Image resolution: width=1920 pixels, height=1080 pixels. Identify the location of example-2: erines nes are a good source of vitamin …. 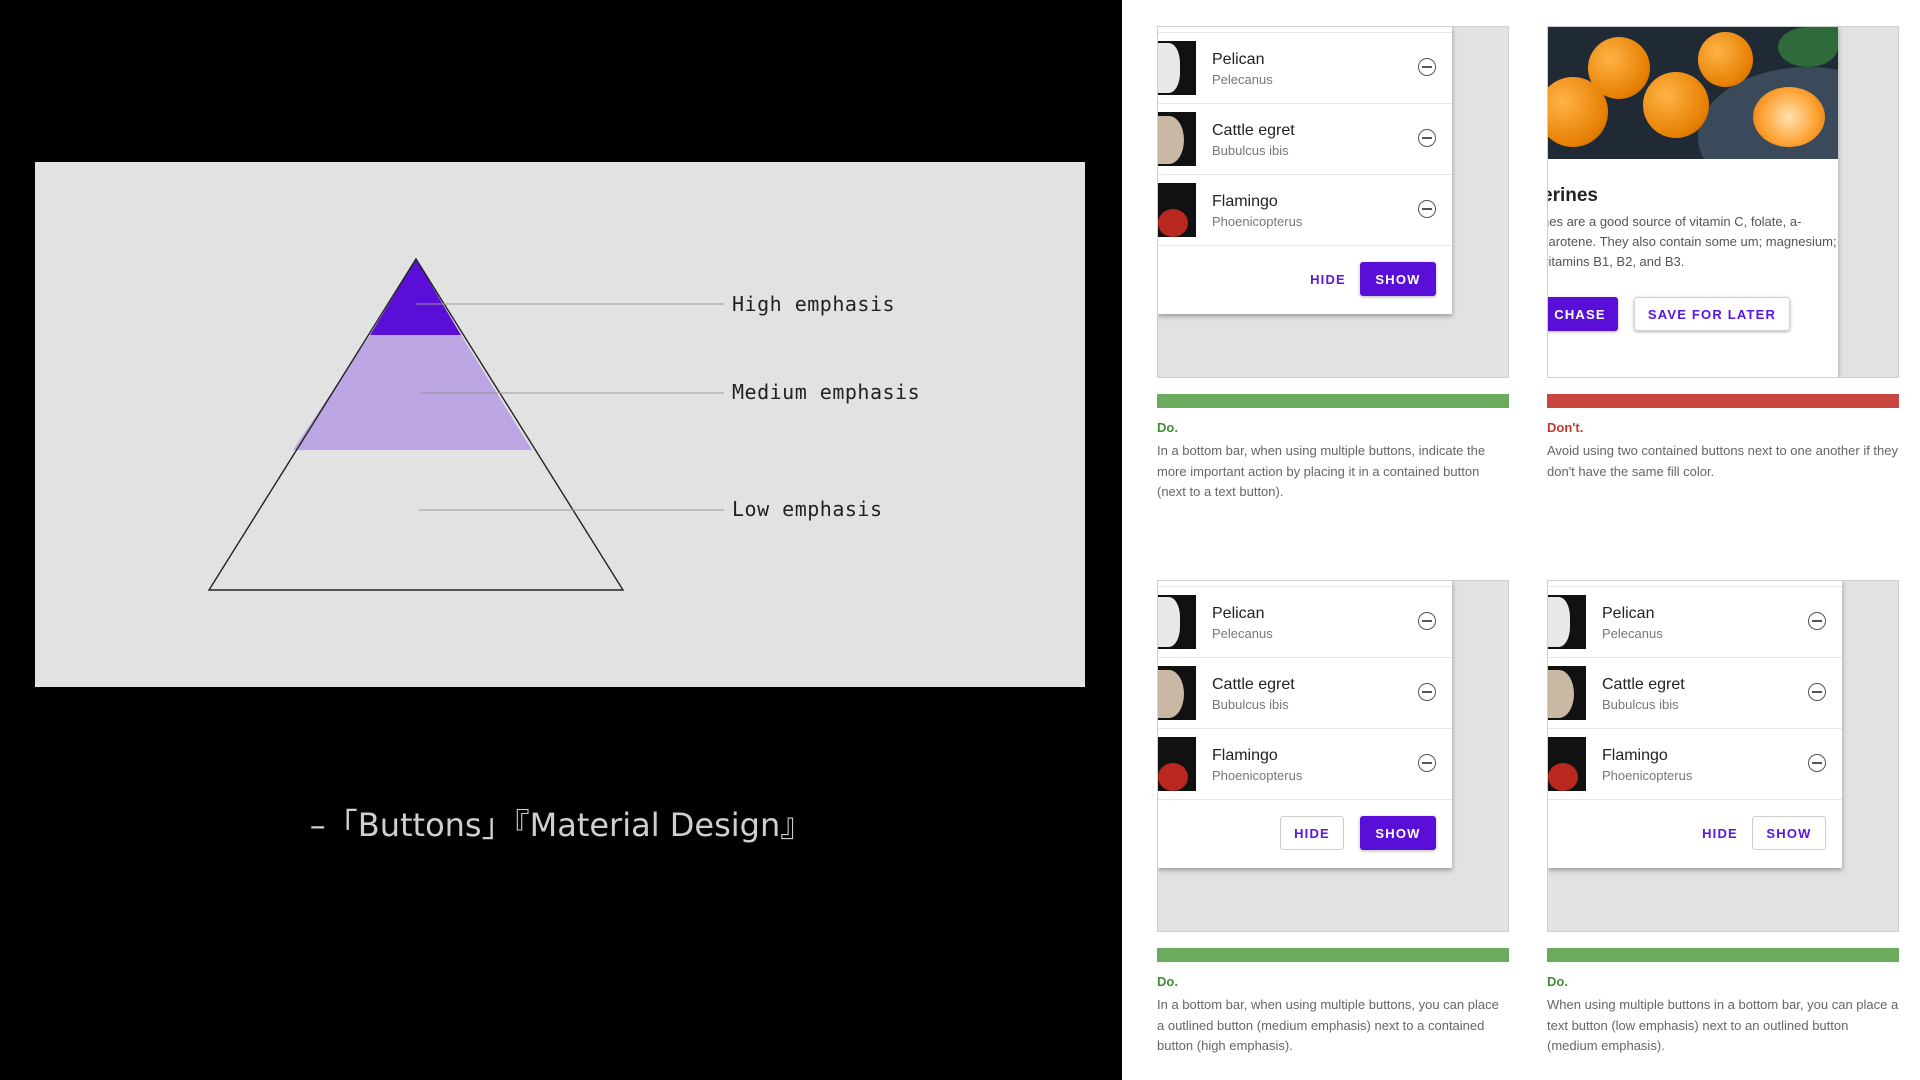
(1723, 254).